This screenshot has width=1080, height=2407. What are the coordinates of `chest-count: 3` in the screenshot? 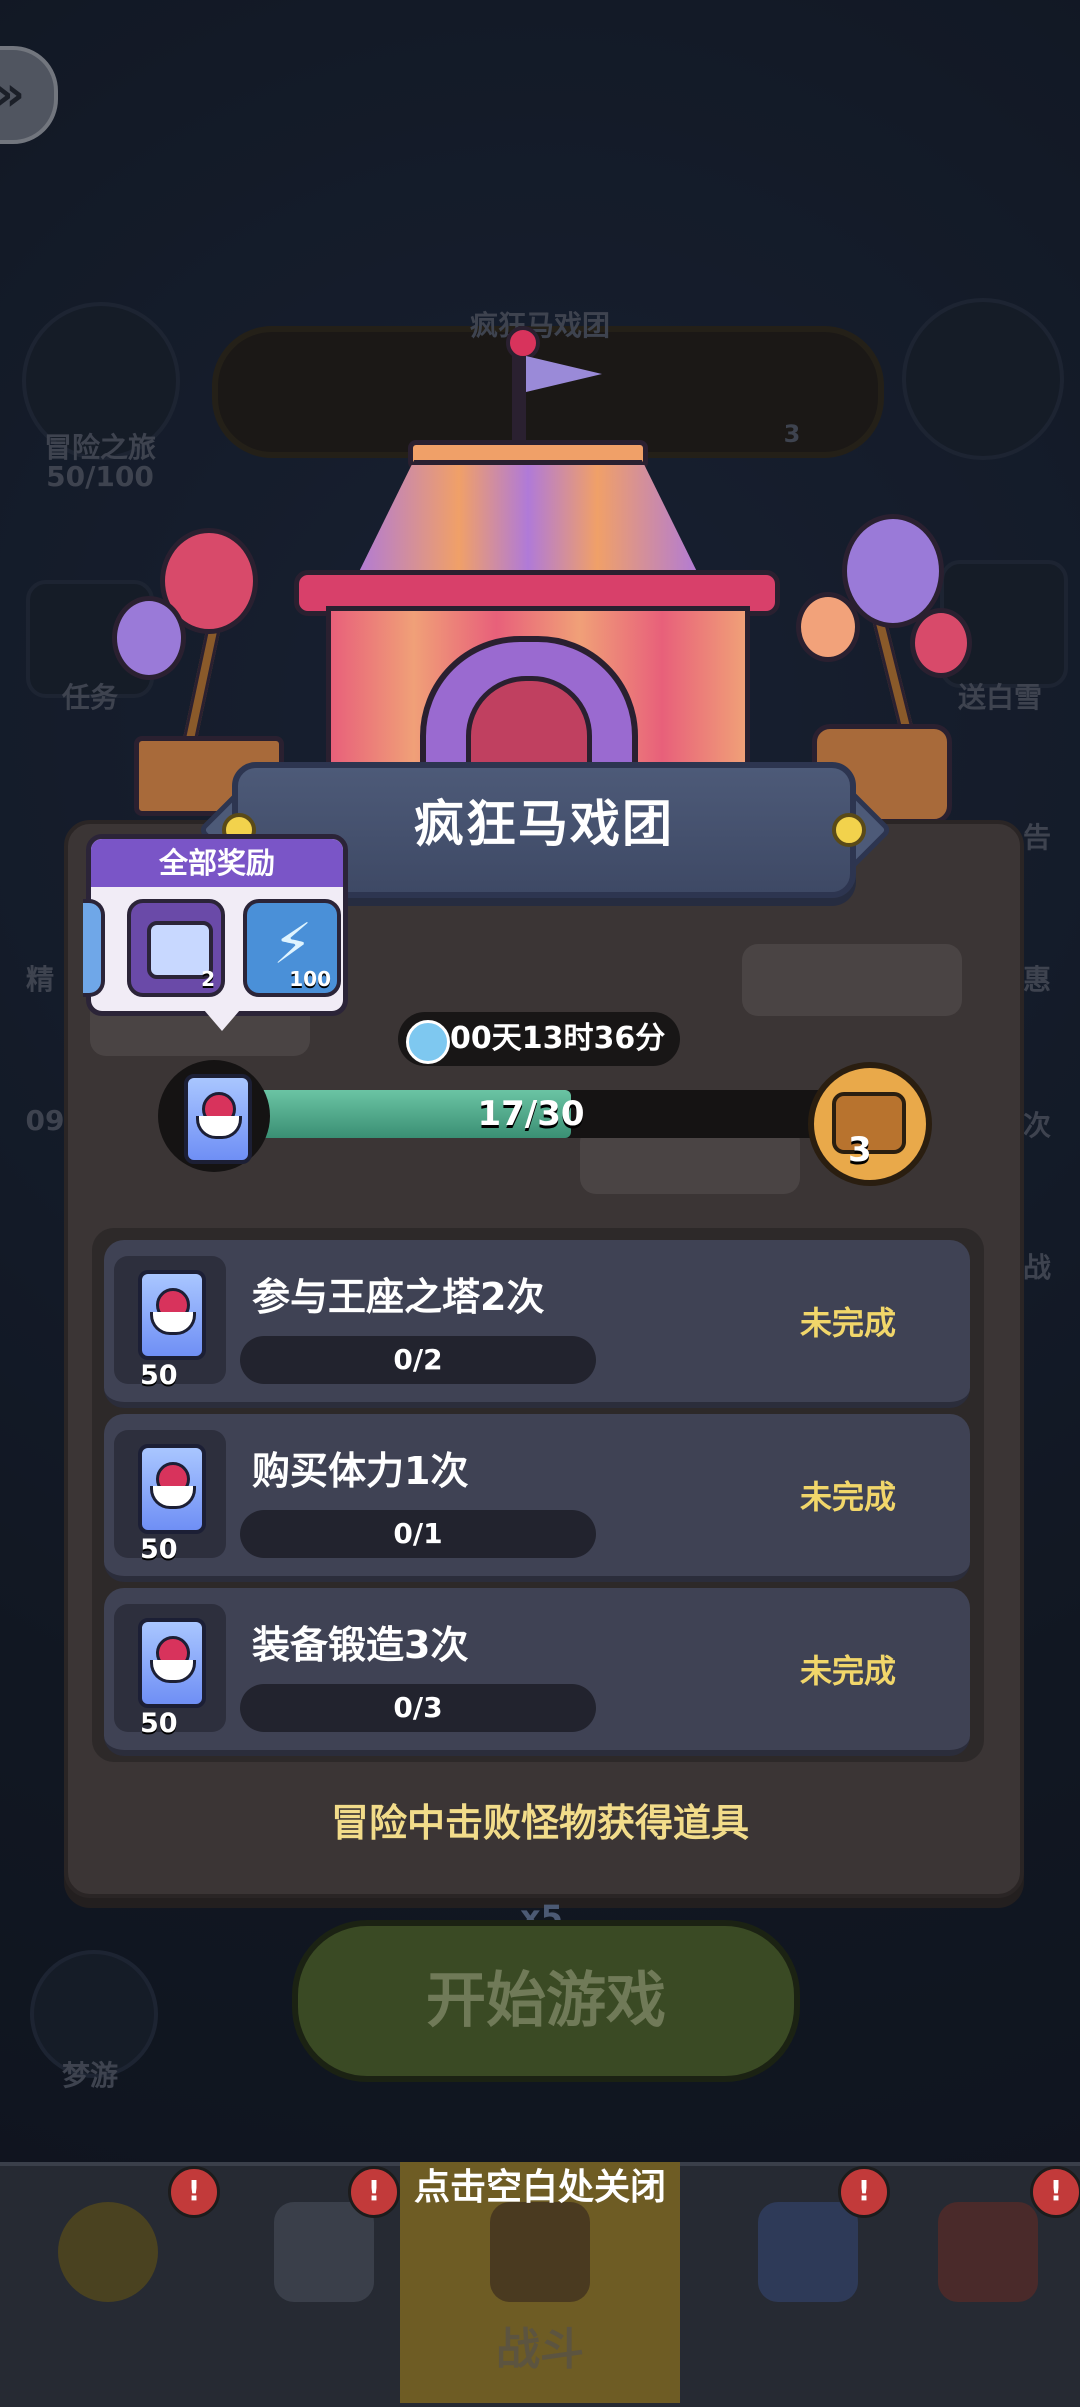 It's located at (860, 1150).